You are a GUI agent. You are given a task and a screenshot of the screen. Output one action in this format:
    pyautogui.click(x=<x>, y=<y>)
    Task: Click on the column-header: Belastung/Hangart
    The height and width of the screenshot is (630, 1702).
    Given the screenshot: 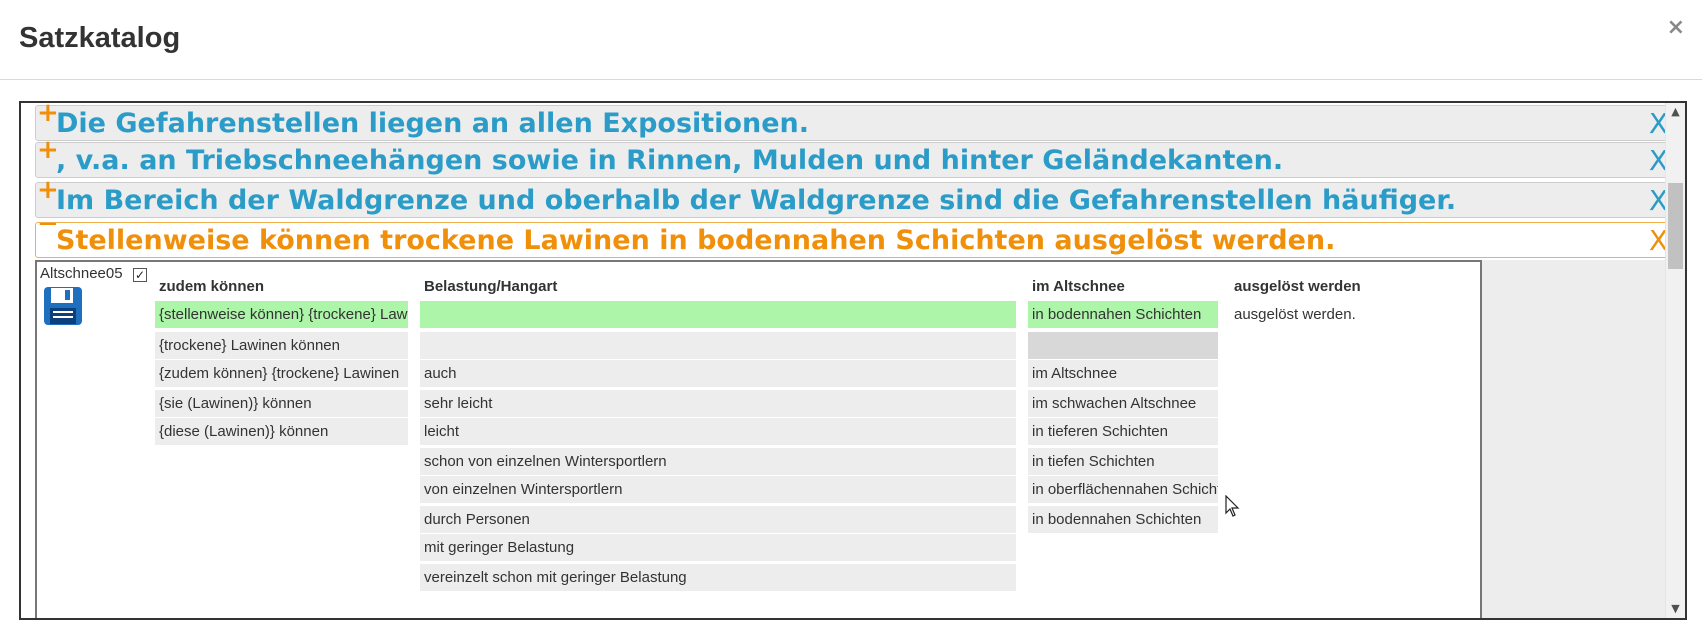 What is the action you would take?
    pyautogui.click(x=491, y=286)
    